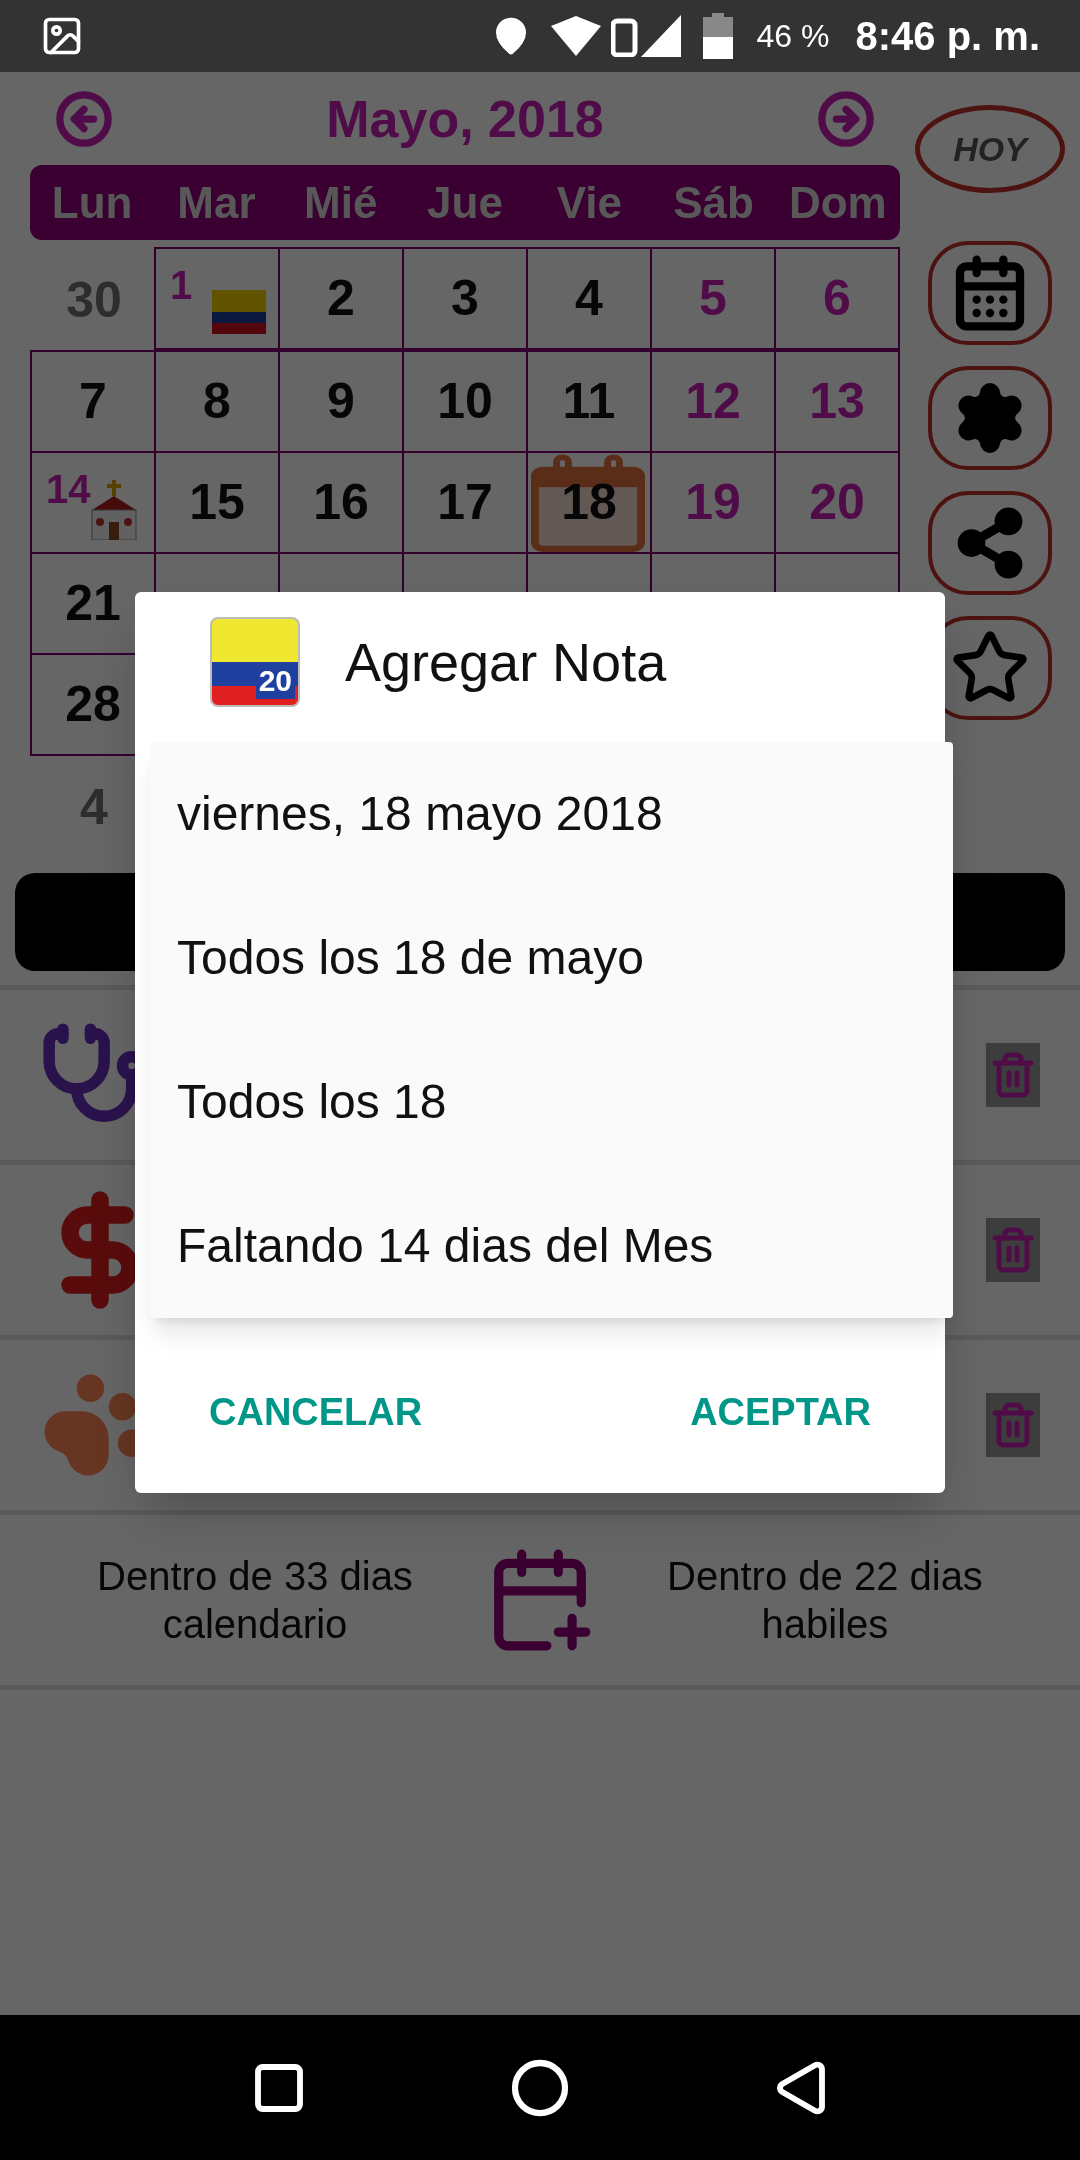  I want to click on previous-month-button, so click(84, 118).